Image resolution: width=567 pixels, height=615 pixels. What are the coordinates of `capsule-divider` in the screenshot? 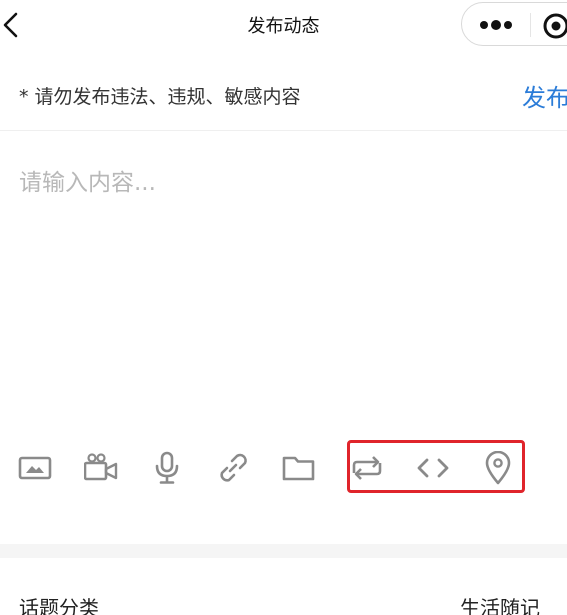 It's located at (530, 25).